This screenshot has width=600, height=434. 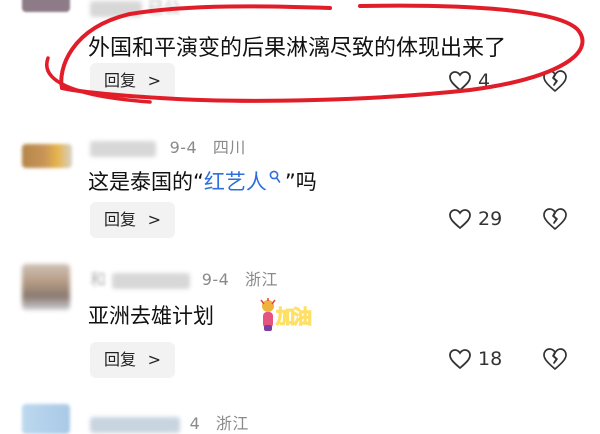 What do you see at coordinates (293, 317) in the screenshot?
I see `sticker-text: 加油` at bounding box center [293, 317].